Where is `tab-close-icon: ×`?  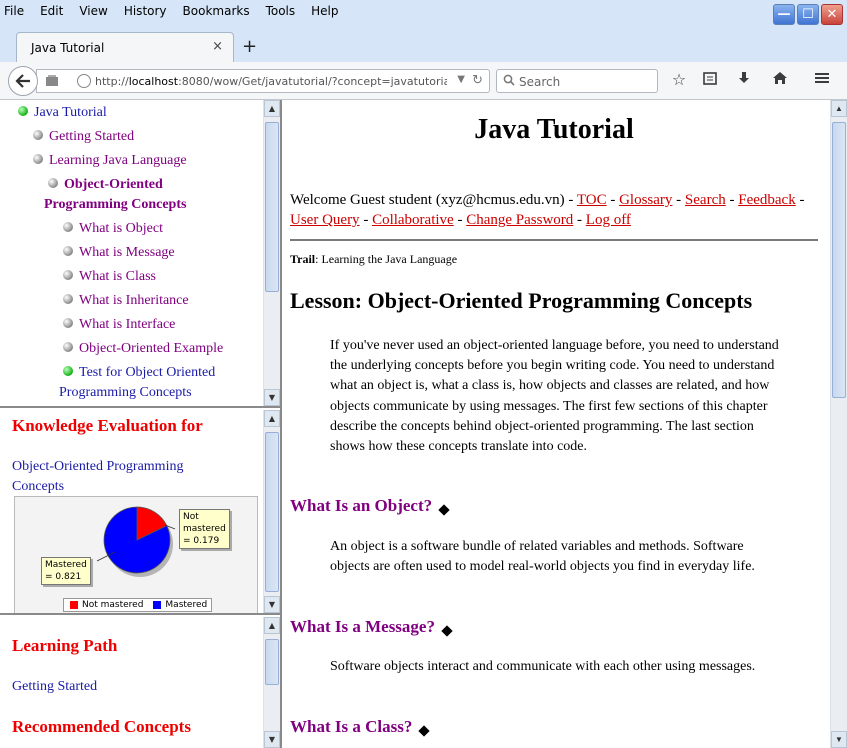 tab-close-icon: × is located at coordinates (217, 46).